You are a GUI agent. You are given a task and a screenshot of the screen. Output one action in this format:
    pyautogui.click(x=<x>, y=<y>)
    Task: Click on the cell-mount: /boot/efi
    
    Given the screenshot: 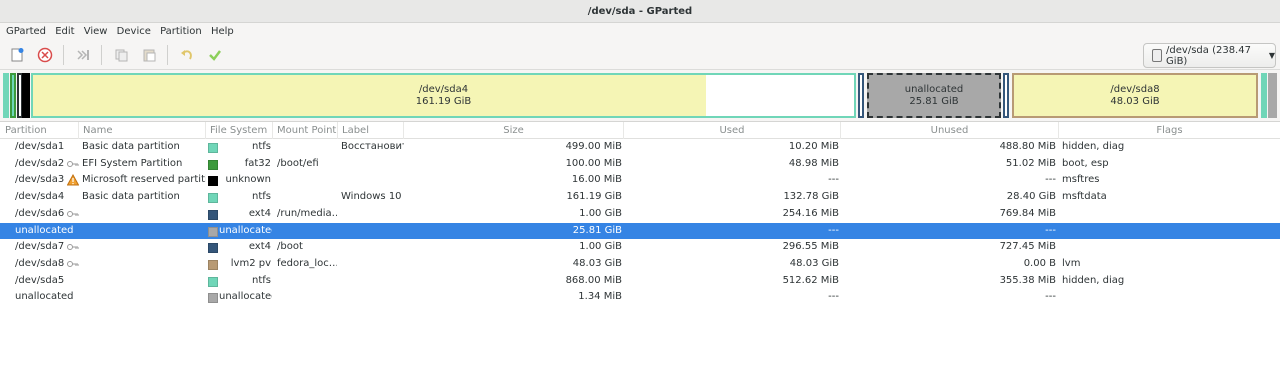 What is the action you would take?
    pyautogui.click(x=298, y=163)
    